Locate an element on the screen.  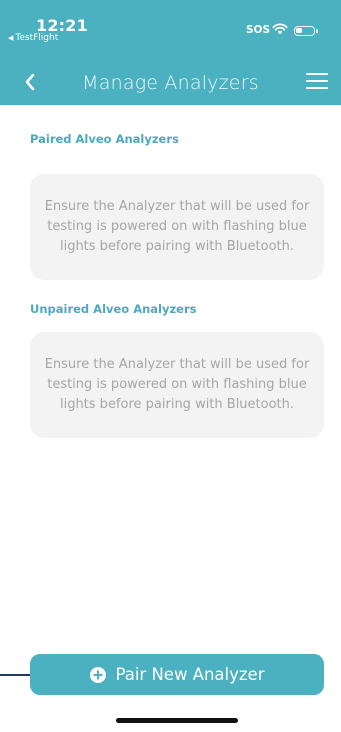
home-indicator is located at coordinates (177, 720).